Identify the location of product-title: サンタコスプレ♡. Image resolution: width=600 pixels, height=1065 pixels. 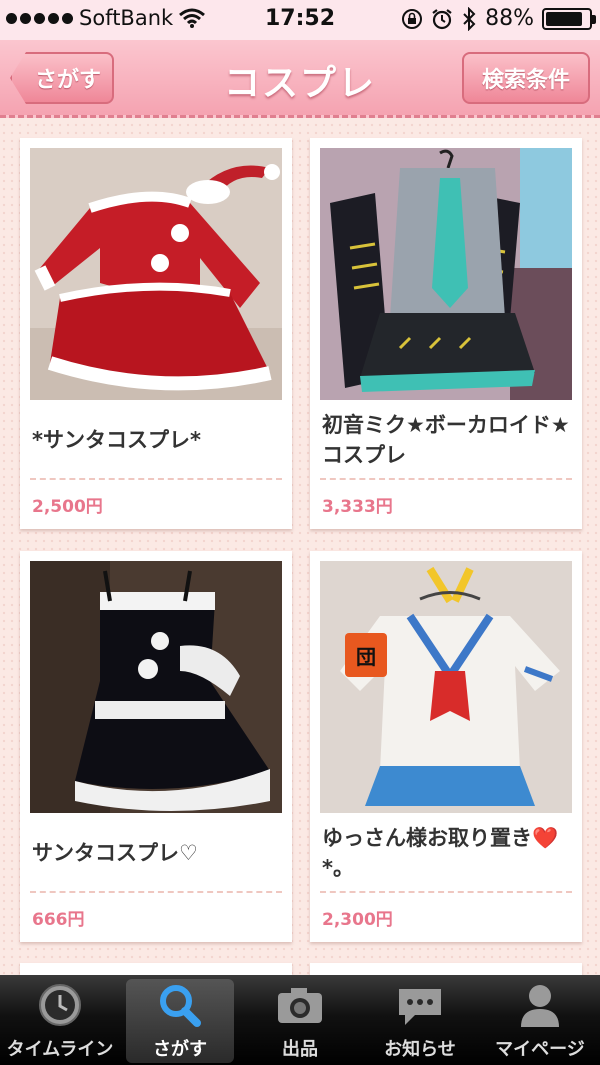
(115, 853).